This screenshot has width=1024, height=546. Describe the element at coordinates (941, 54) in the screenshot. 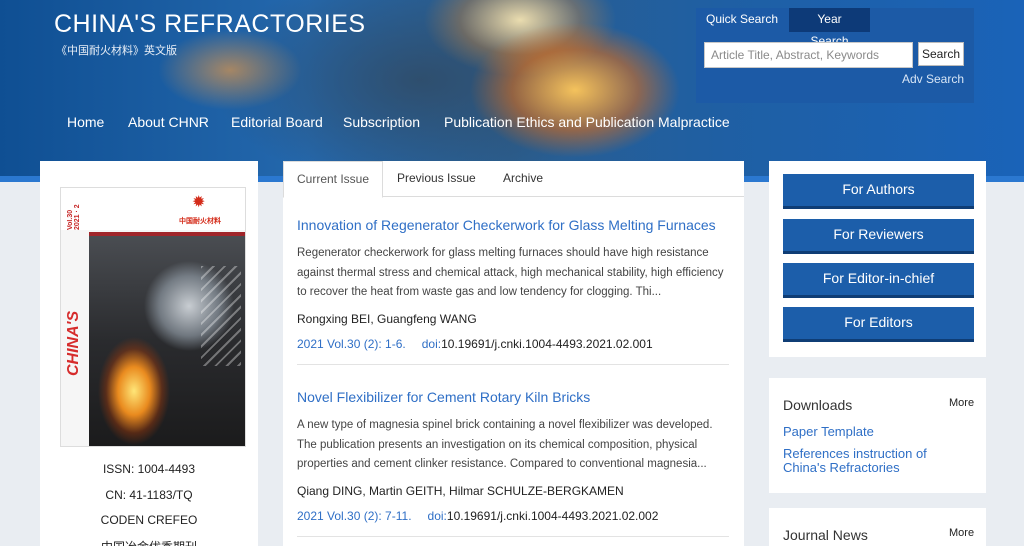

I see `search-button: Search` at that location.